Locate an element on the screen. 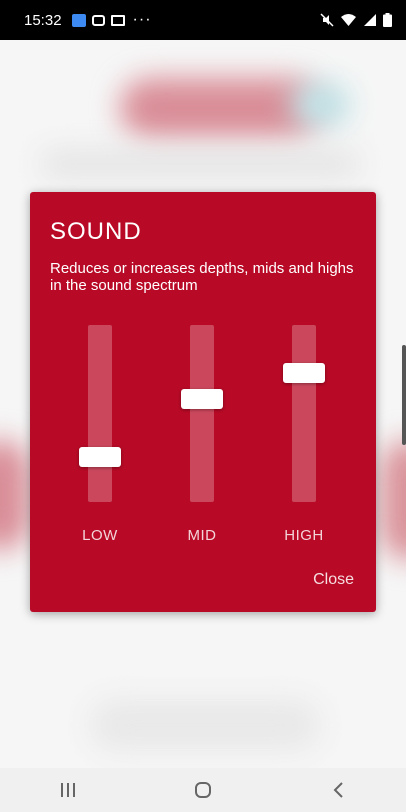 The width and height of the screenshot is (406, 812). system-icons is located at coordinates (356, 20).